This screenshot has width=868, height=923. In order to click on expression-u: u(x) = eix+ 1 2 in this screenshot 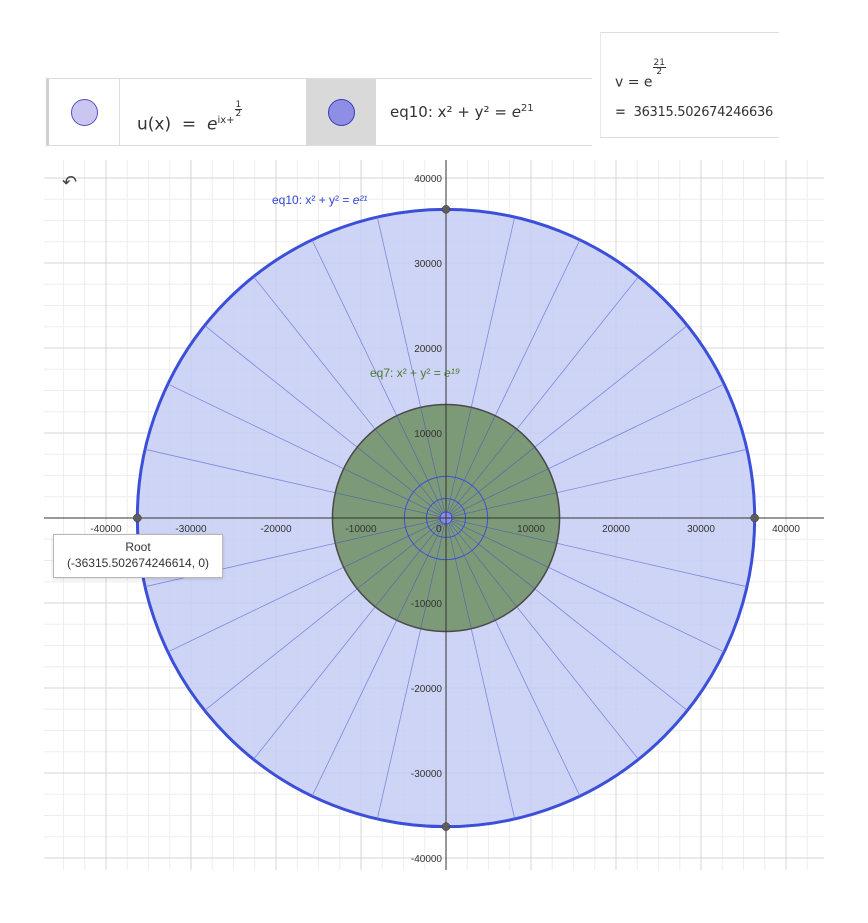, I will do `click(190, 118)`.